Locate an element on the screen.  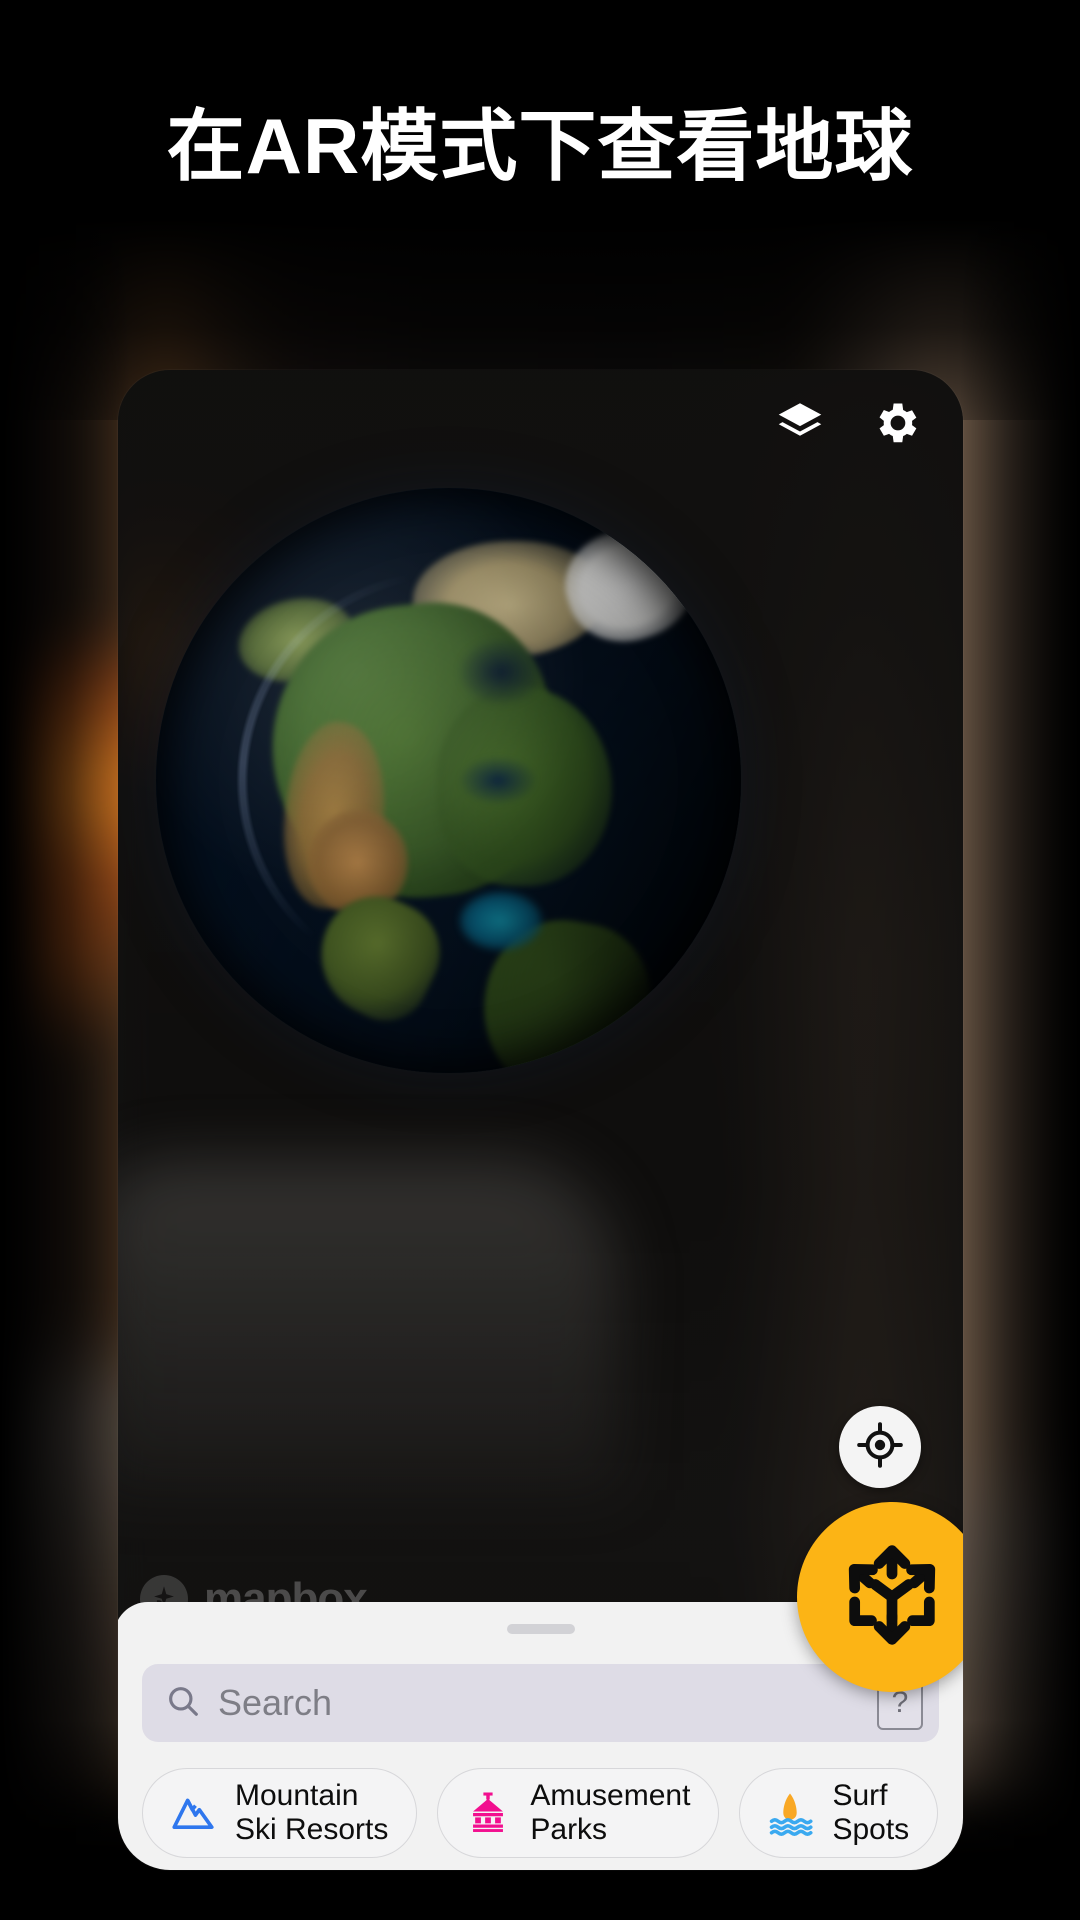
page-title: 在AR模式下查看地球 is located at coordinates (540, 146).